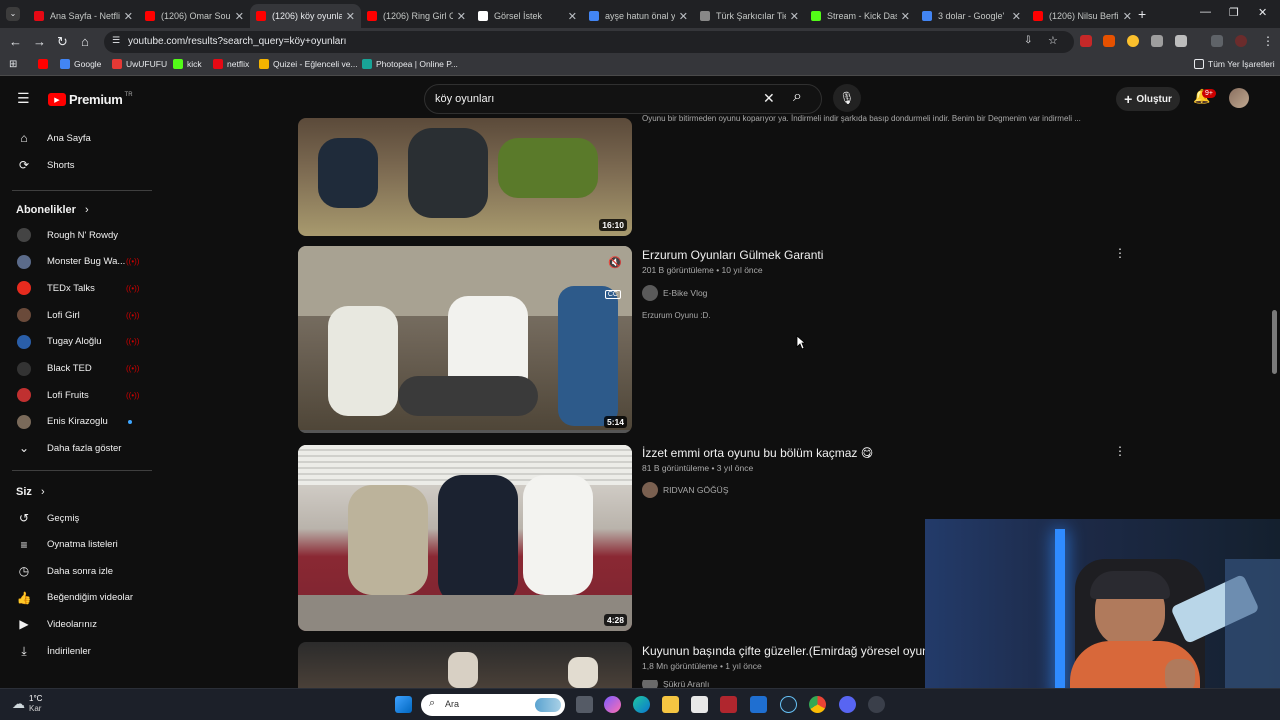 This screenshot has height=720, width=1280. What do you see at coordinates (75, 545) in the screenshot?
I see `sidebar-item-playlists: ≡ Oynatma listeleri` at bounding box center [75, 545].